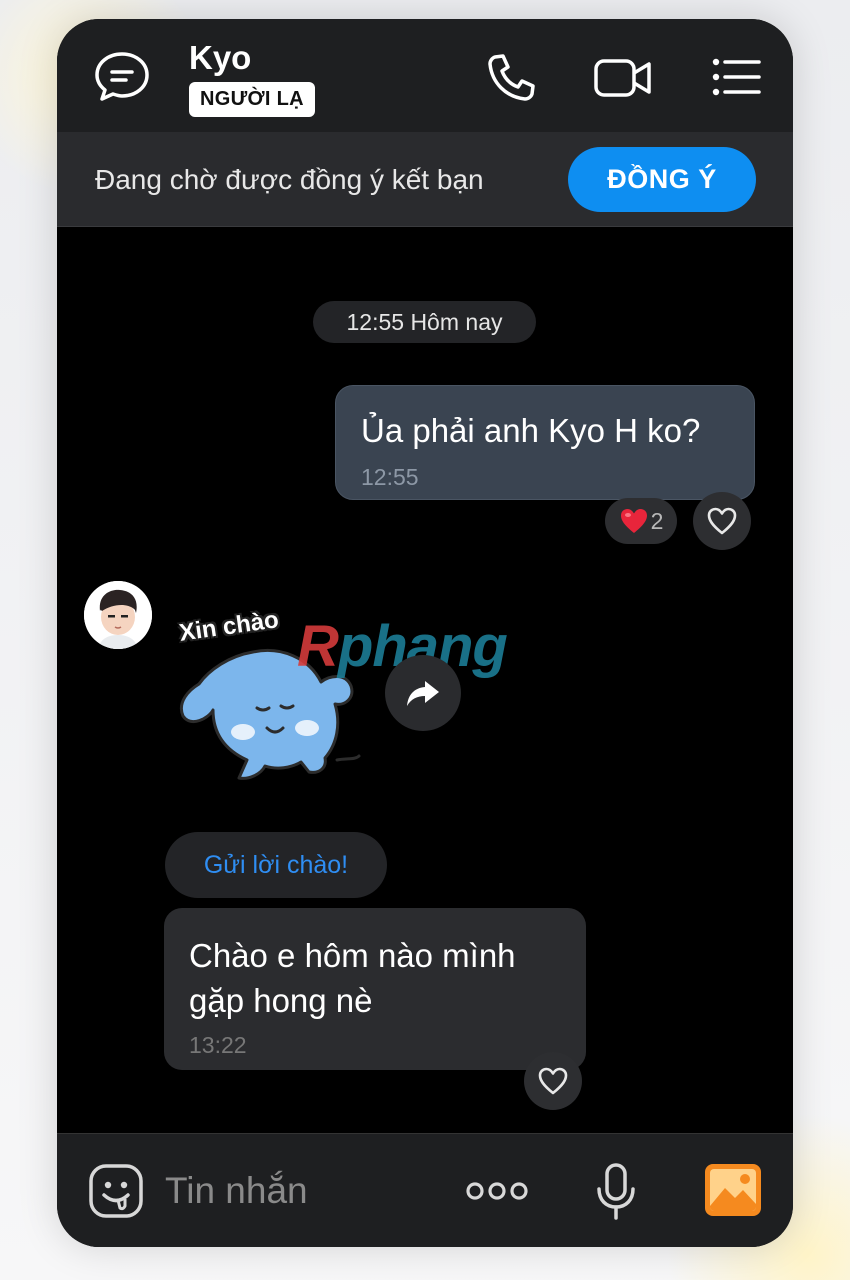 The width and height of the screenshot is (850, 1280). What do you see at coordinates (390, 477) in the screenshot?
I see `message-time: 12:55` at bounding box center [390, 477].